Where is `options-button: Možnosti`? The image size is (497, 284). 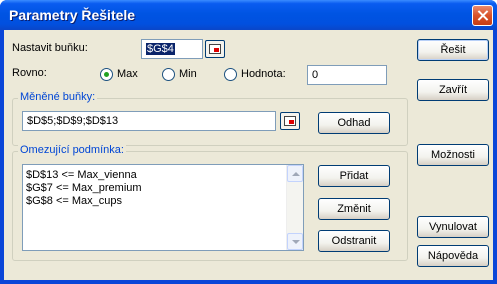
options-button: Možnosti is located at coordinates (453, 155).